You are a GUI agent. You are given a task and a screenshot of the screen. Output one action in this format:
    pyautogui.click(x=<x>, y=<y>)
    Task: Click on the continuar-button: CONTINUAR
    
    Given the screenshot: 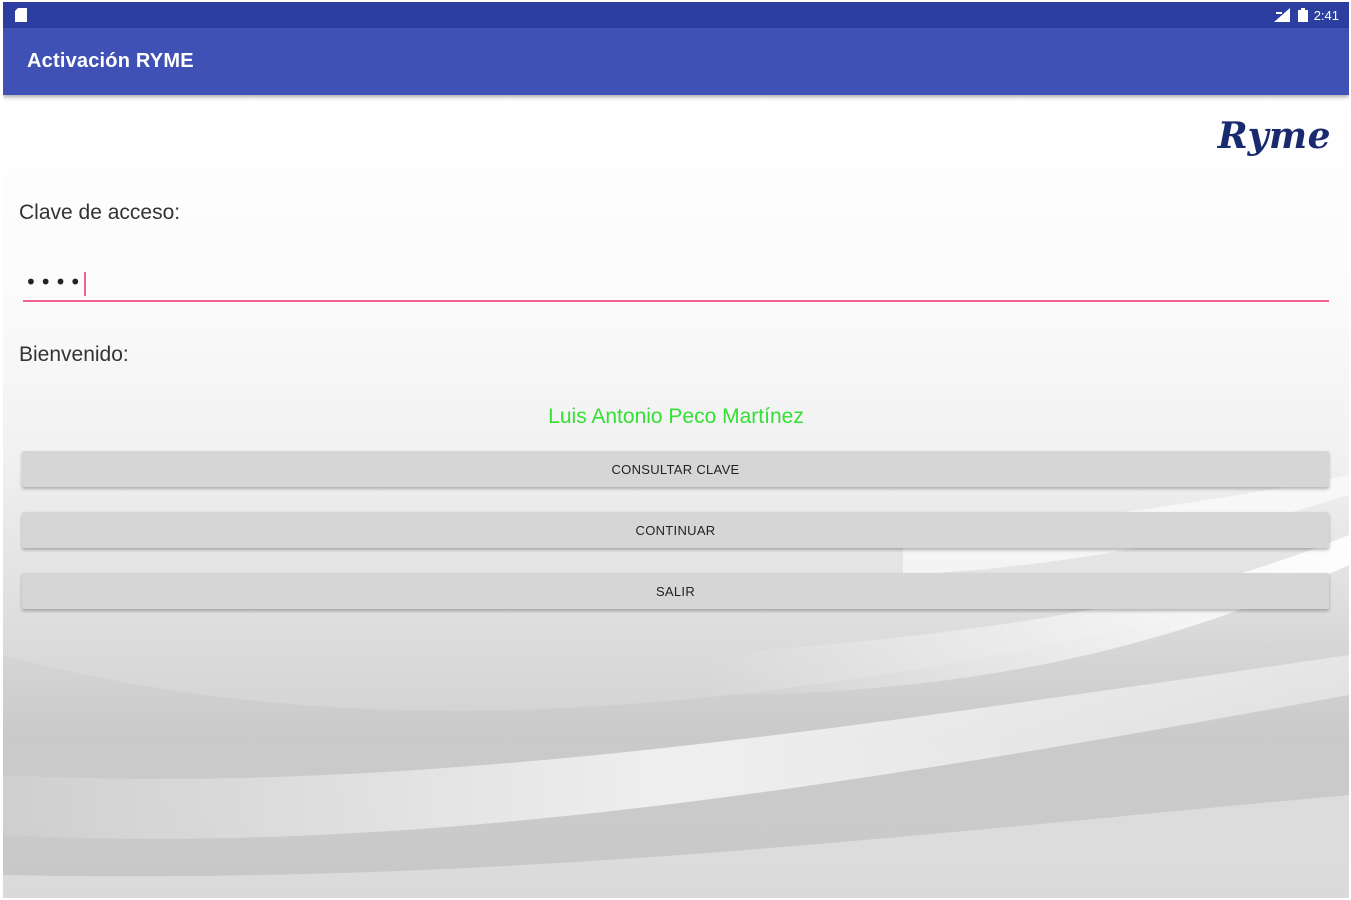 What is the action you would take?
    pyautogui.click(x=675, y=530)
    